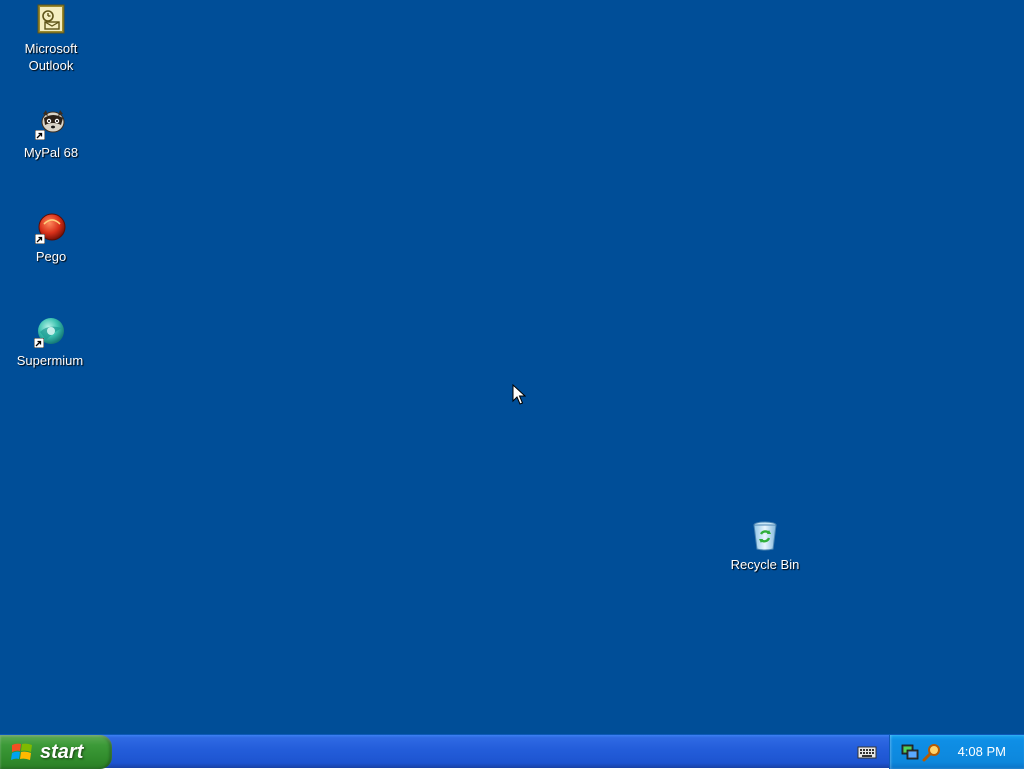 The width and height of the screenshot is (1024, 769). What do you see at coordinates (51, 228) in the screenshot?
I see `pego-icon` at bounding box center [51, 228].